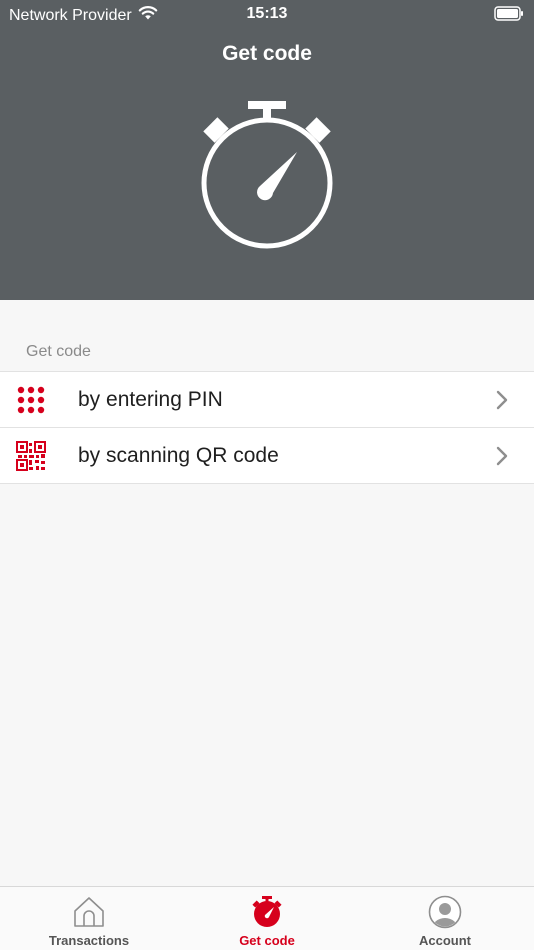 The height and width of the screenshot is (950, 534). Describe the element at coordinates (31, 400) in the screenshot. I see `keypad-icon` at that location.